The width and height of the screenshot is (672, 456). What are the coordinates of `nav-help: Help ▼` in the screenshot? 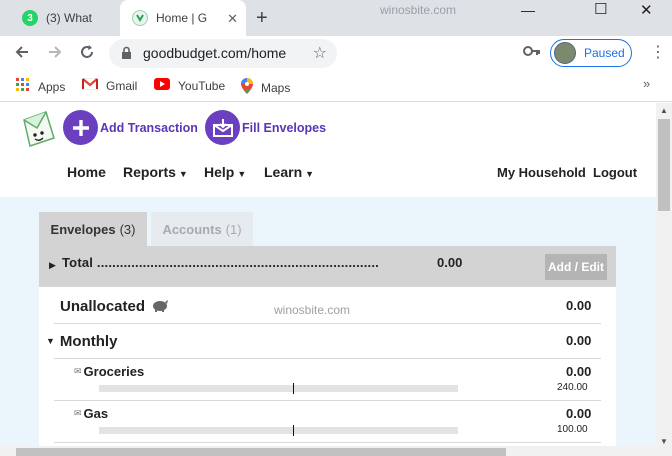 It's located at (225, 172).